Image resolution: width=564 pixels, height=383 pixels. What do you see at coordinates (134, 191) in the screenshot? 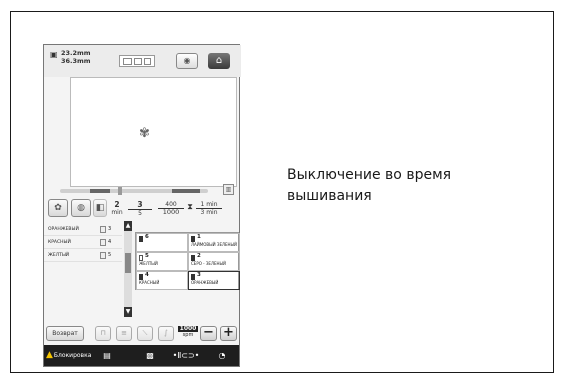
I see `progress-slider` at bounding box center [134, 191].